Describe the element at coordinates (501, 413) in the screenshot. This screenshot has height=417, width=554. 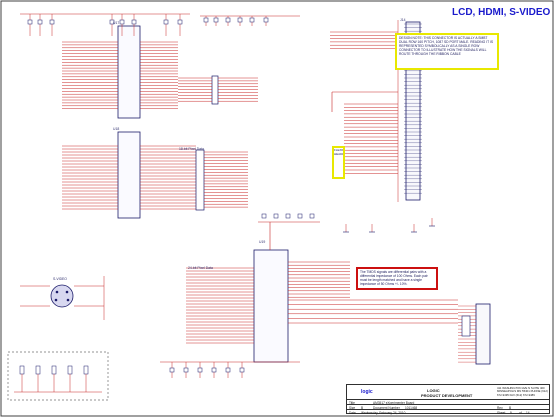
I see `sheet-label: Sheet` at that location.